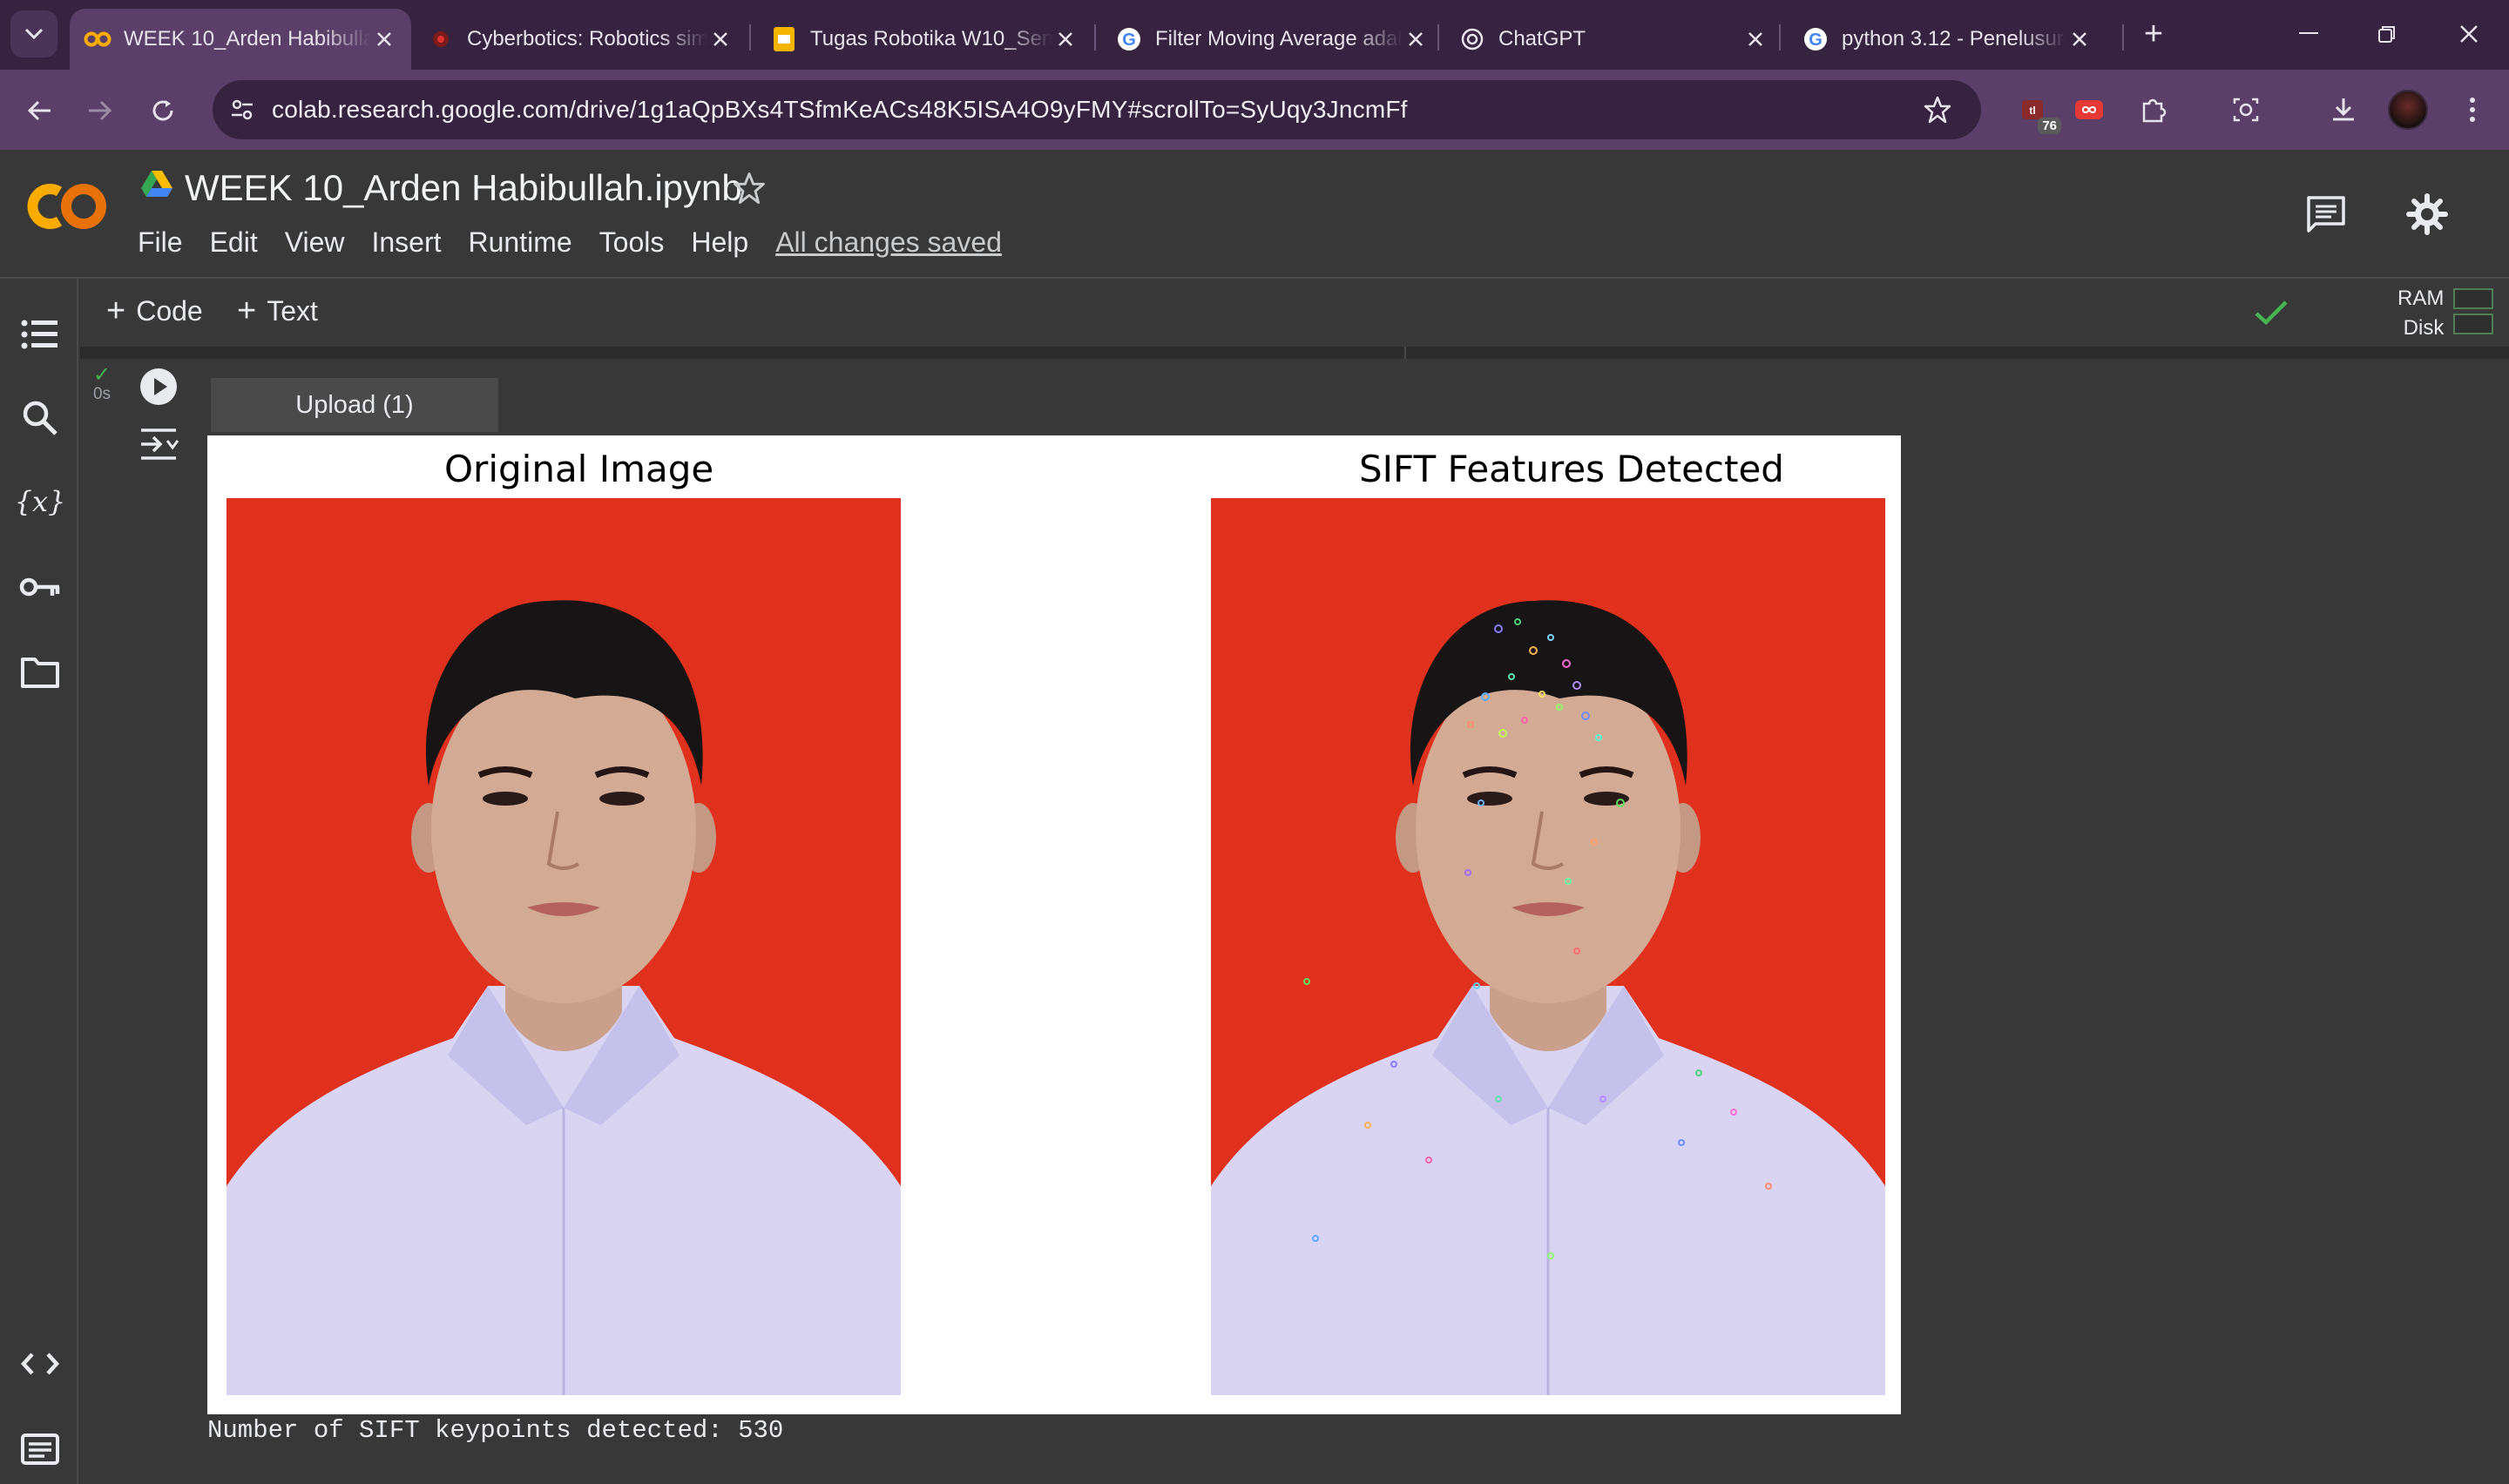 This screenshot has height=1484, width=2509. What do you see at coordinates (495, 1431) in the screenshot?
I see `cell-stdout: Number of SIFT keypoints detected: 530` at bounding box center [495, 1431].